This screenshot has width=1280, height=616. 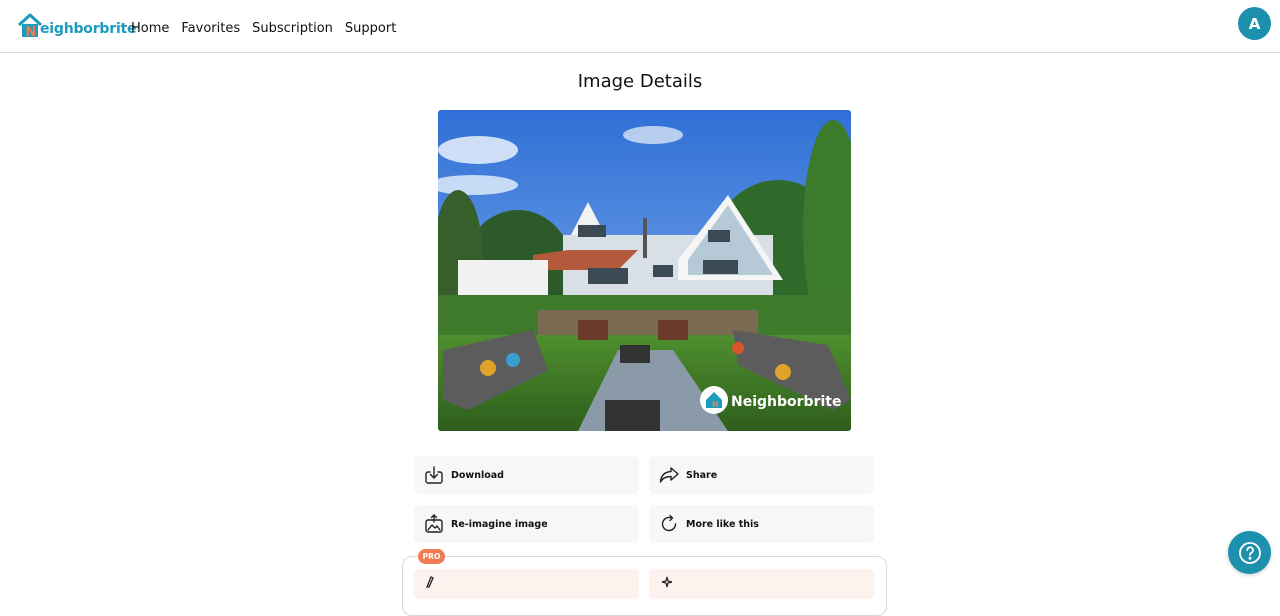 What do you see at coordinates (431, 556) in the screenshot?
I see `pro-badge: PRO` at bounding box center [431, 556].